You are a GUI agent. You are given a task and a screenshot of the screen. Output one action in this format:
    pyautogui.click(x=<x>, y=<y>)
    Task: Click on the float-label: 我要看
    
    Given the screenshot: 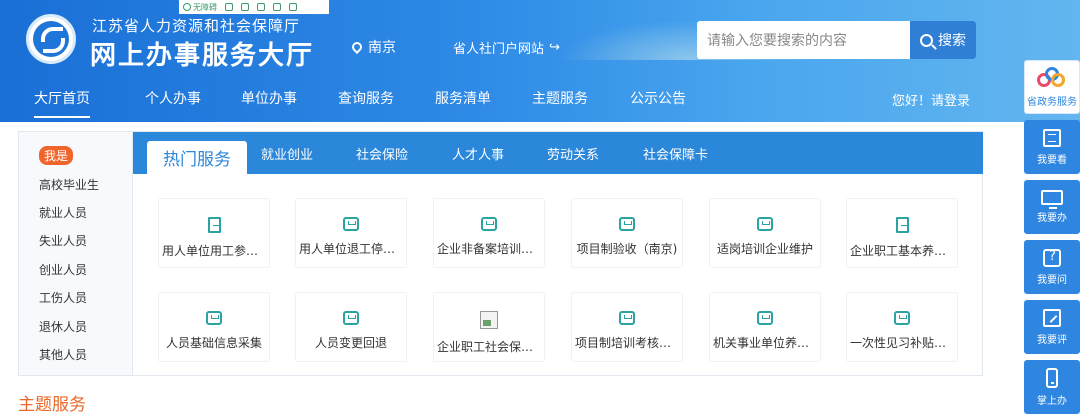 What is the action you would take?
    pyautogui.click(x=1052, y=160)
    